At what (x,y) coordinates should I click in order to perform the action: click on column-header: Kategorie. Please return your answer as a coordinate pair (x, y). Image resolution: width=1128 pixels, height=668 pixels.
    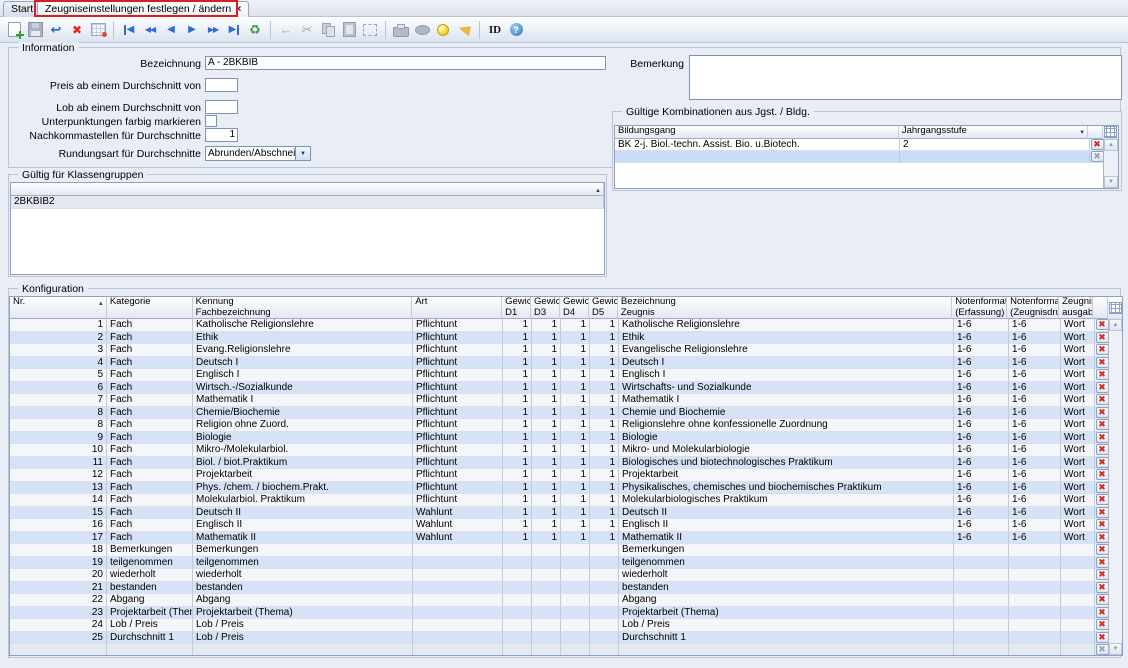
    Looking at the image, I should click on (150, 308).